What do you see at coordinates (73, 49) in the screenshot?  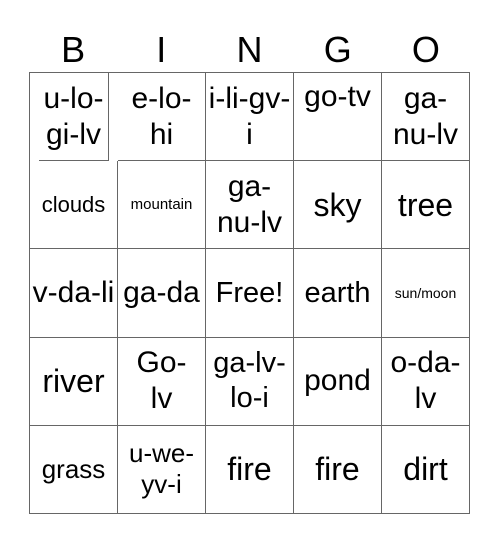 I see `header-letter-b: B` at bounding box center [73, 49].